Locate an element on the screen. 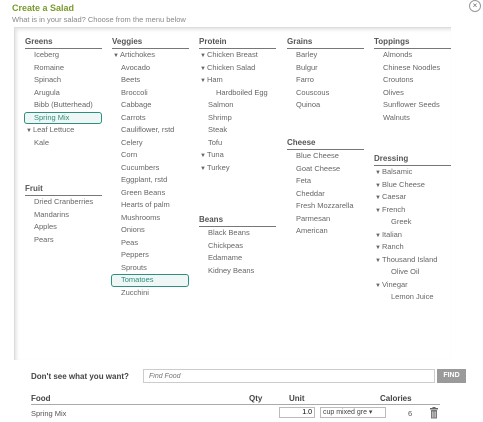  menu-item-quinoa: Quinoa is located at coordinates (325, 105).